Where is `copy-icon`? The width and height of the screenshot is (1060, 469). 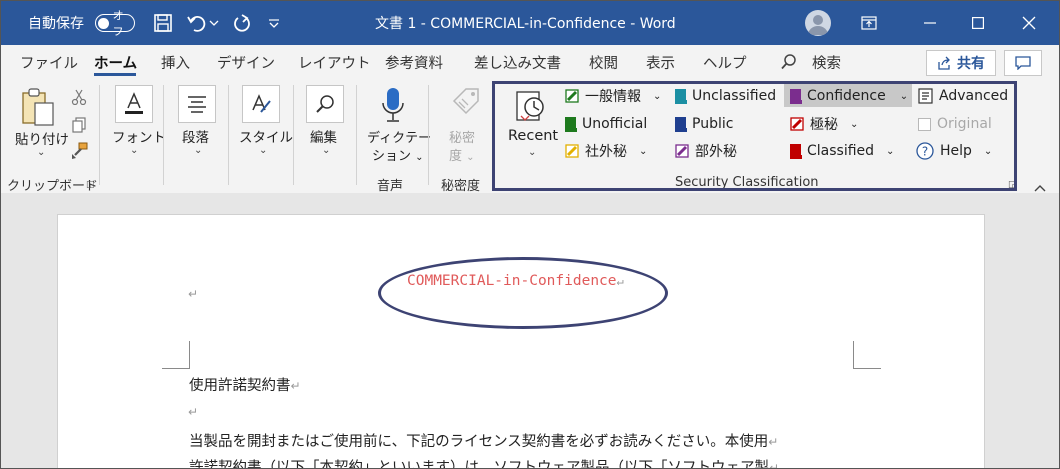
copy-icon is located at coordinates (79, 127).